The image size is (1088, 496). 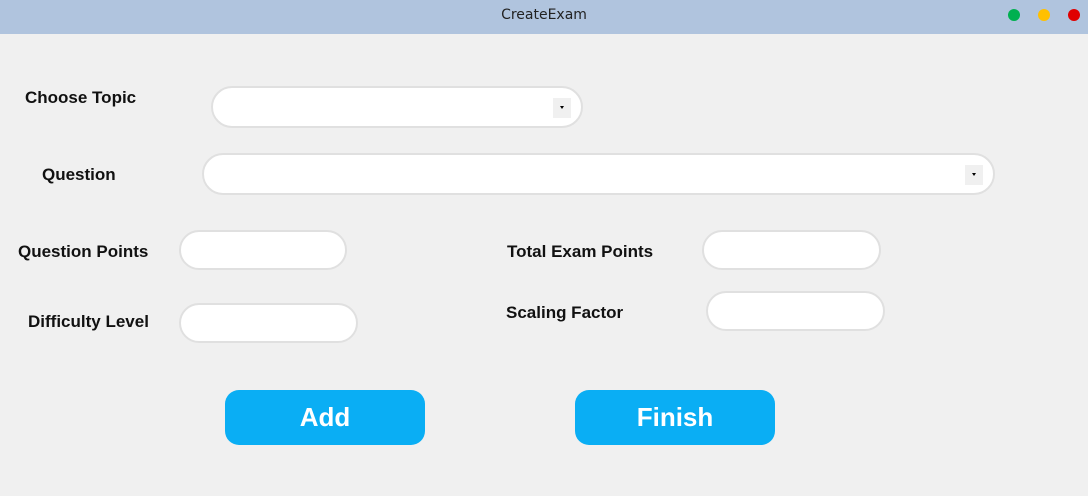 What do you see at coordinates (268, 323) in the screenshot?
I see `difficulty-level-input` at bounding box center [268, 323].